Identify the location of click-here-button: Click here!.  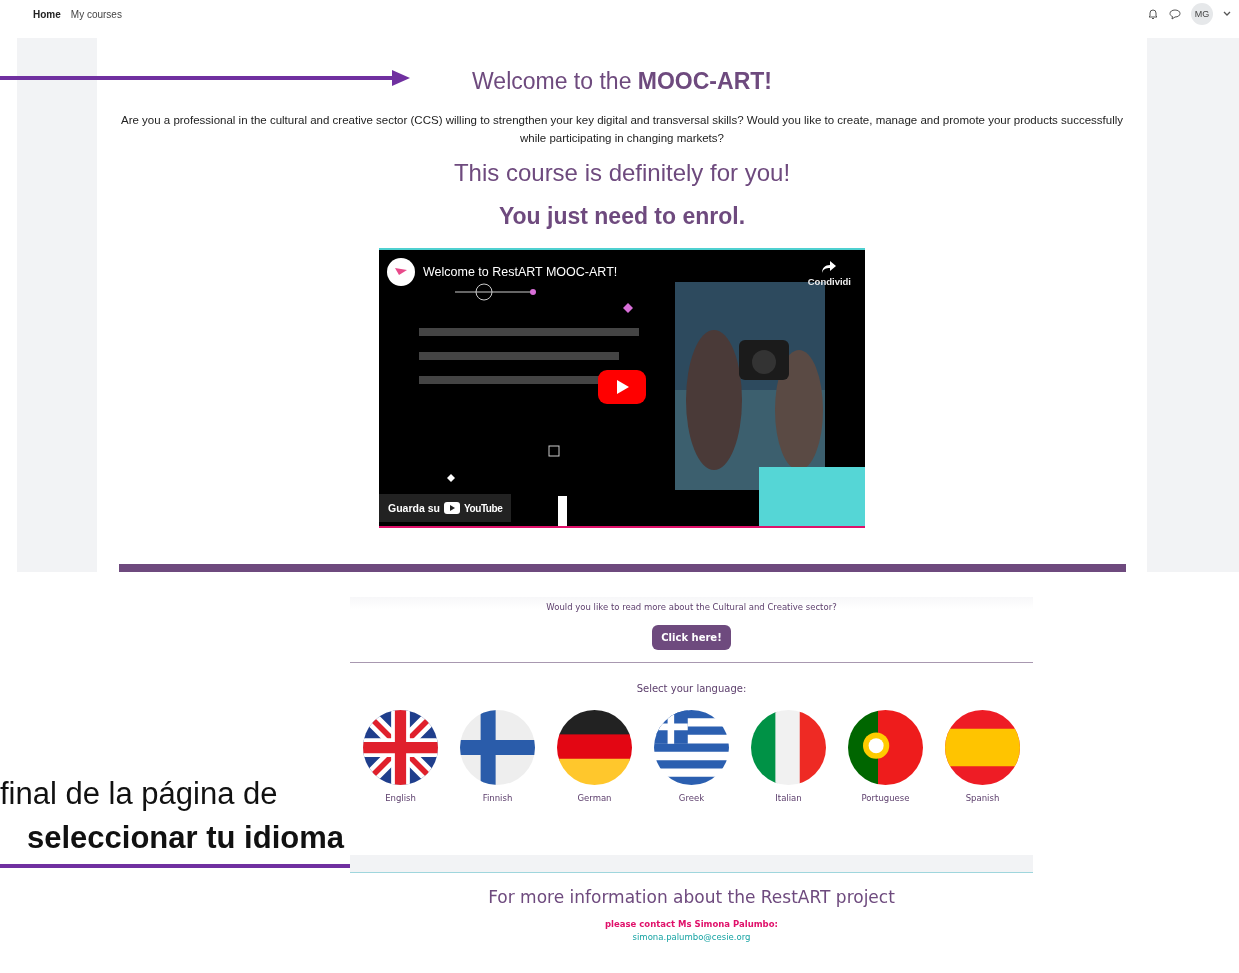
(691, 637).